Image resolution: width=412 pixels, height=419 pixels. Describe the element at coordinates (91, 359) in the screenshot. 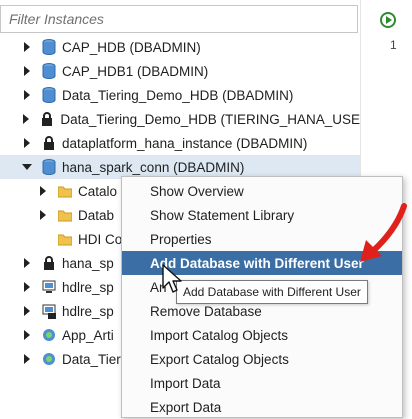

I see `tree-item-label: Data_Tier` at that location.